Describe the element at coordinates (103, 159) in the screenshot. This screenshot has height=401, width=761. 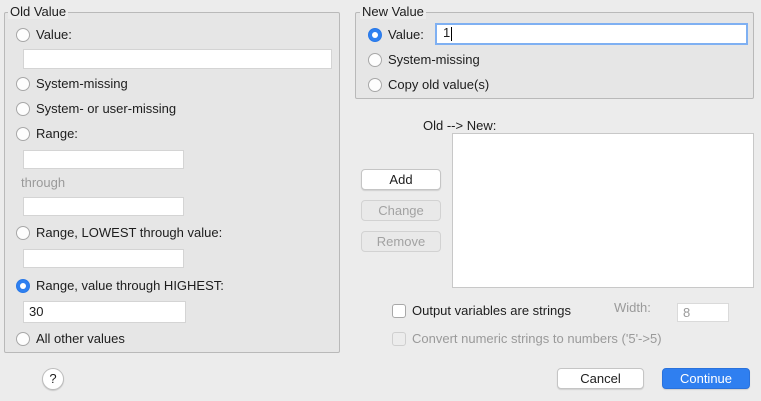
I see `range-from-input` at that location.